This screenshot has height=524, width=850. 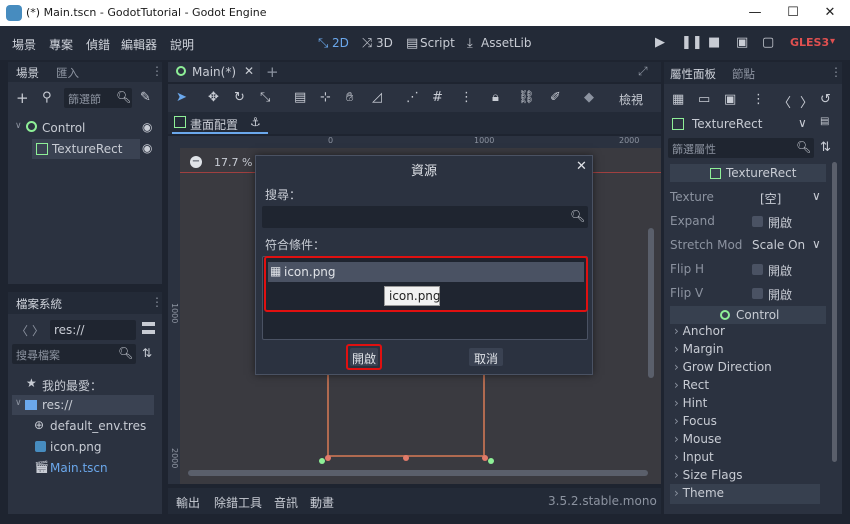 I want to click on camera-icon: ◆, so click(x=589, y=97).